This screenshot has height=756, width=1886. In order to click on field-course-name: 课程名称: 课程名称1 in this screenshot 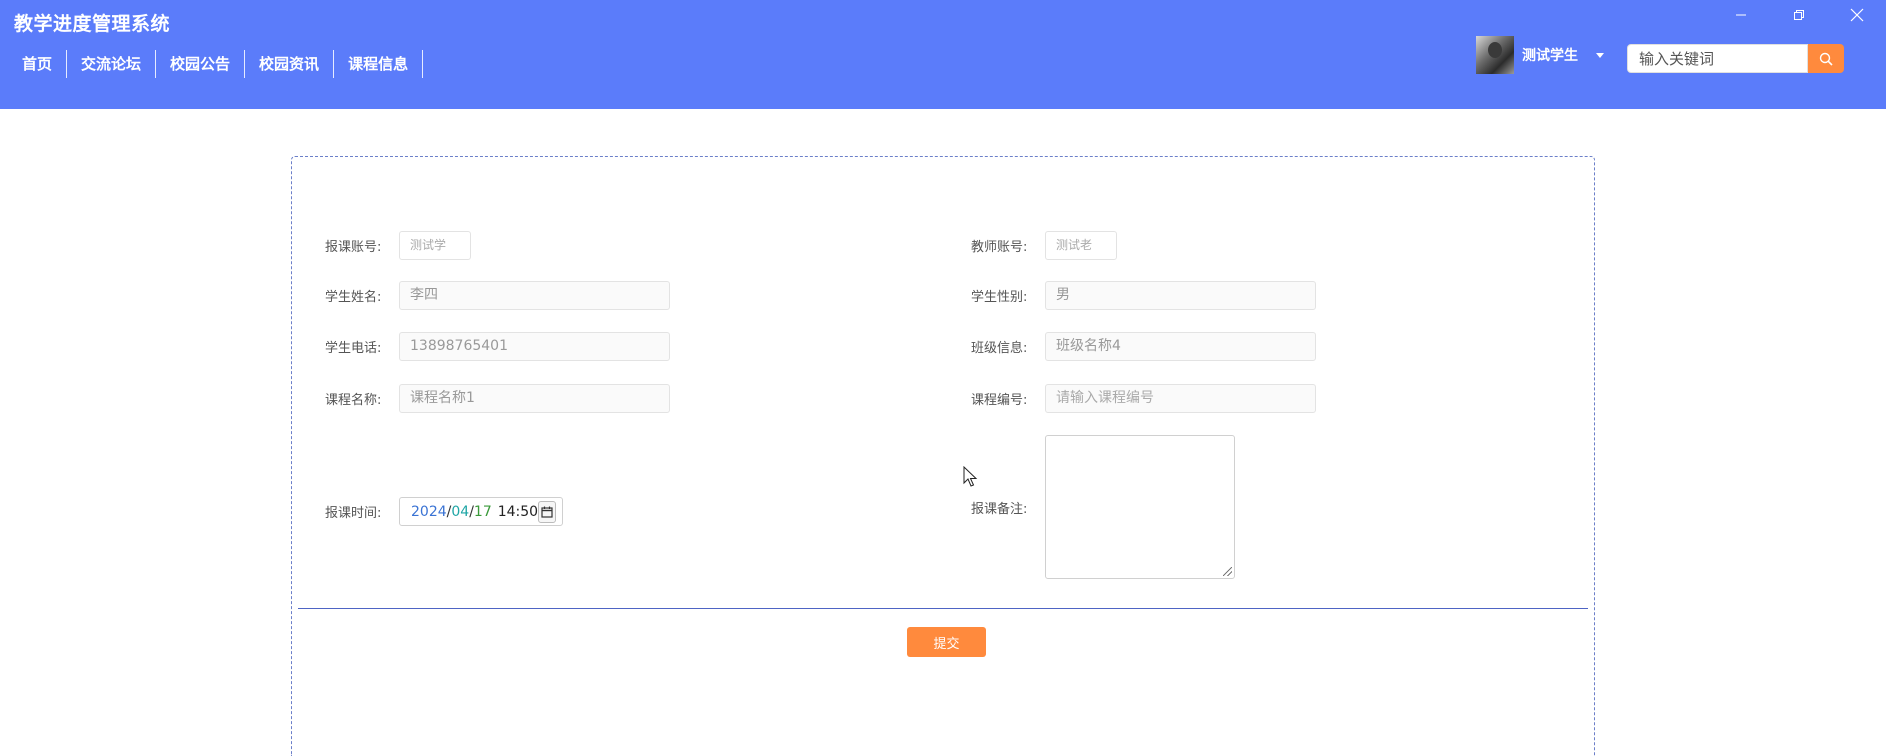, I will do `click(497, 398)`.